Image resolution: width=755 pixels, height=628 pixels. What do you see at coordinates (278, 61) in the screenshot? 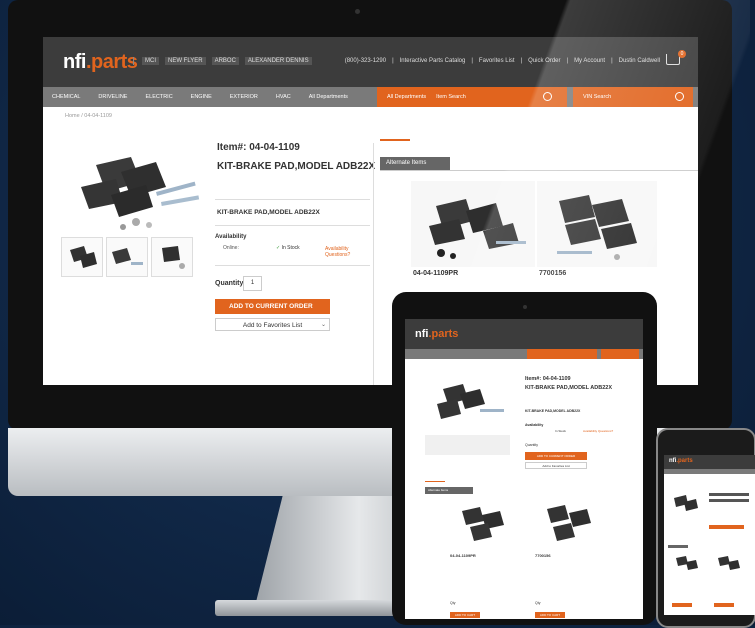
I see `brand-logo: ALEXANDER DENNIS` at bounding box center [278, 61].